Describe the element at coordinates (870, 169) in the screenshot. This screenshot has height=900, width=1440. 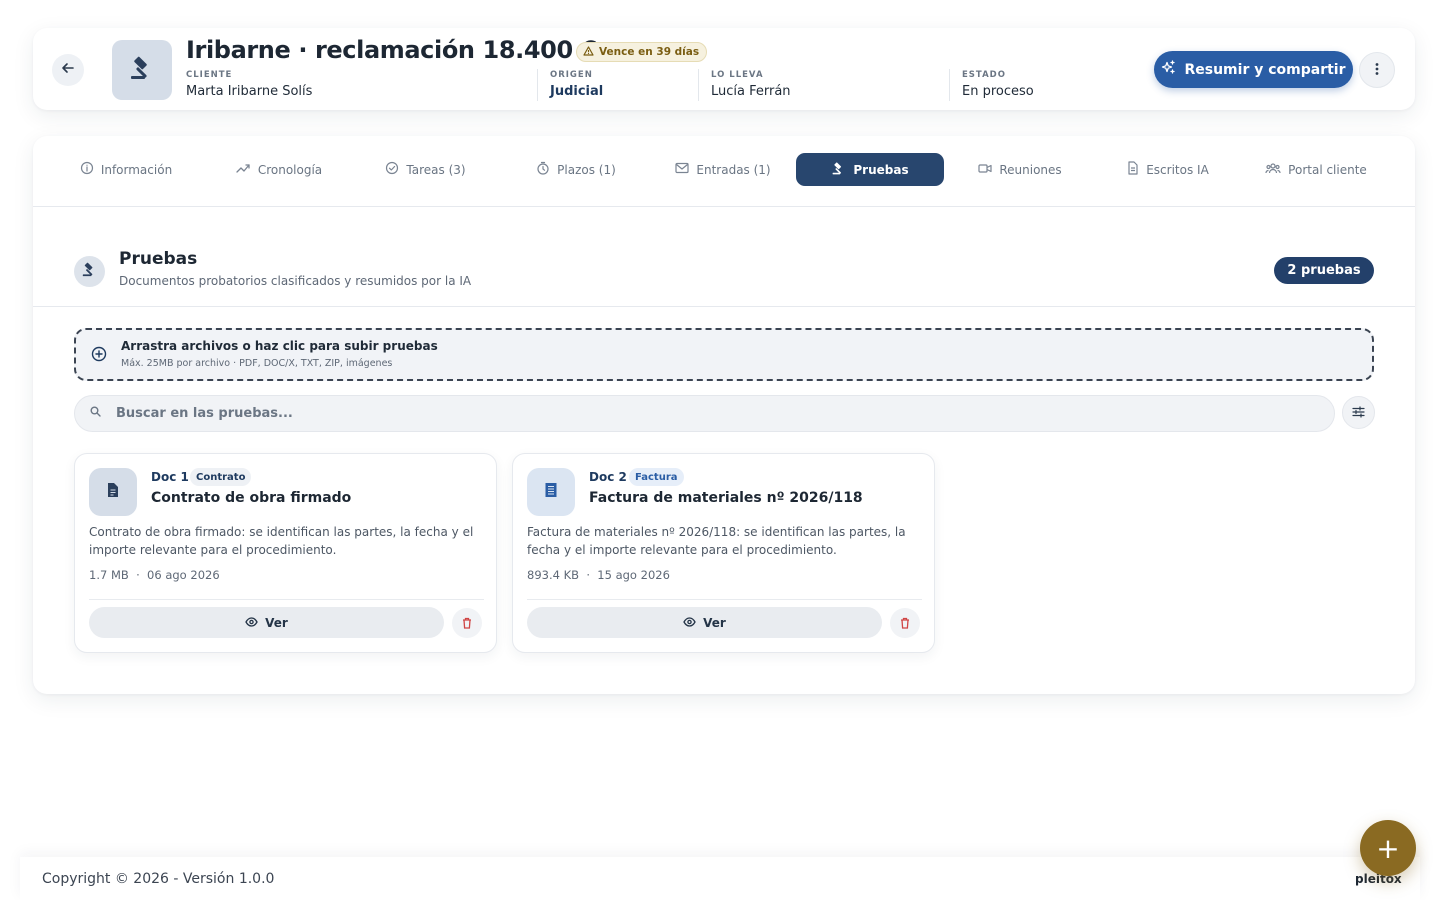
I see `tab-pruebas: Pruebas` at that location.